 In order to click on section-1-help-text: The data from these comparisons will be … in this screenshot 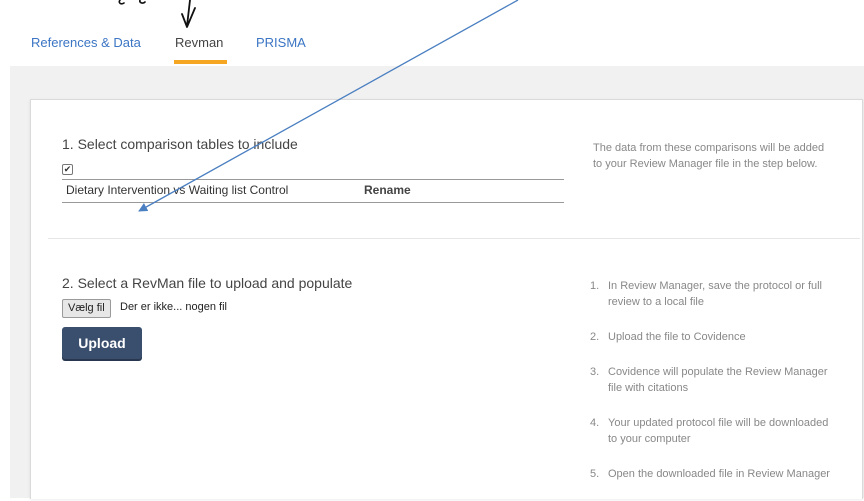, I will do `click(709, 156)`.